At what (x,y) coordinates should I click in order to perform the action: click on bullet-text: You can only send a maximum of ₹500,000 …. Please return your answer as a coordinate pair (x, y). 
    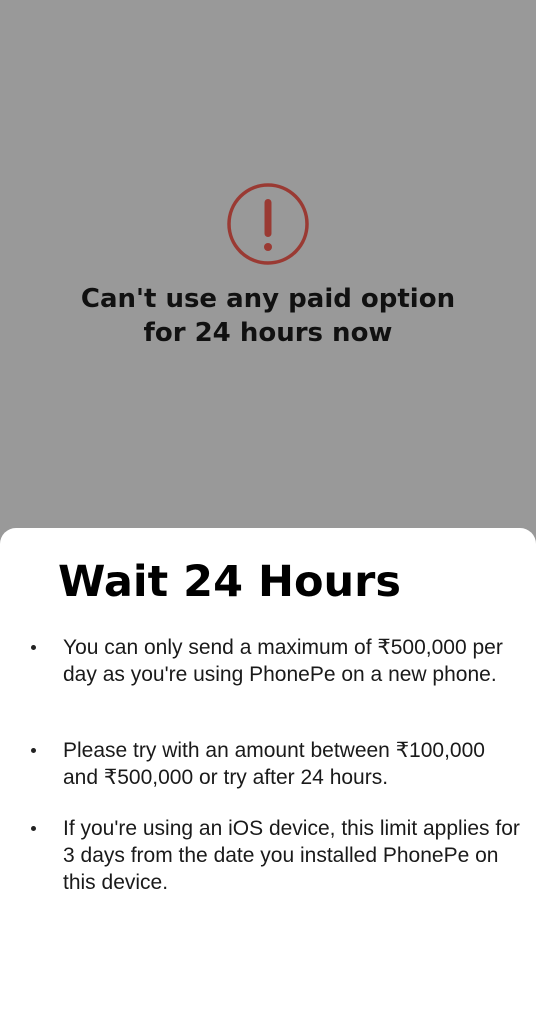
    Looking at the image, I should click on (283, 661).